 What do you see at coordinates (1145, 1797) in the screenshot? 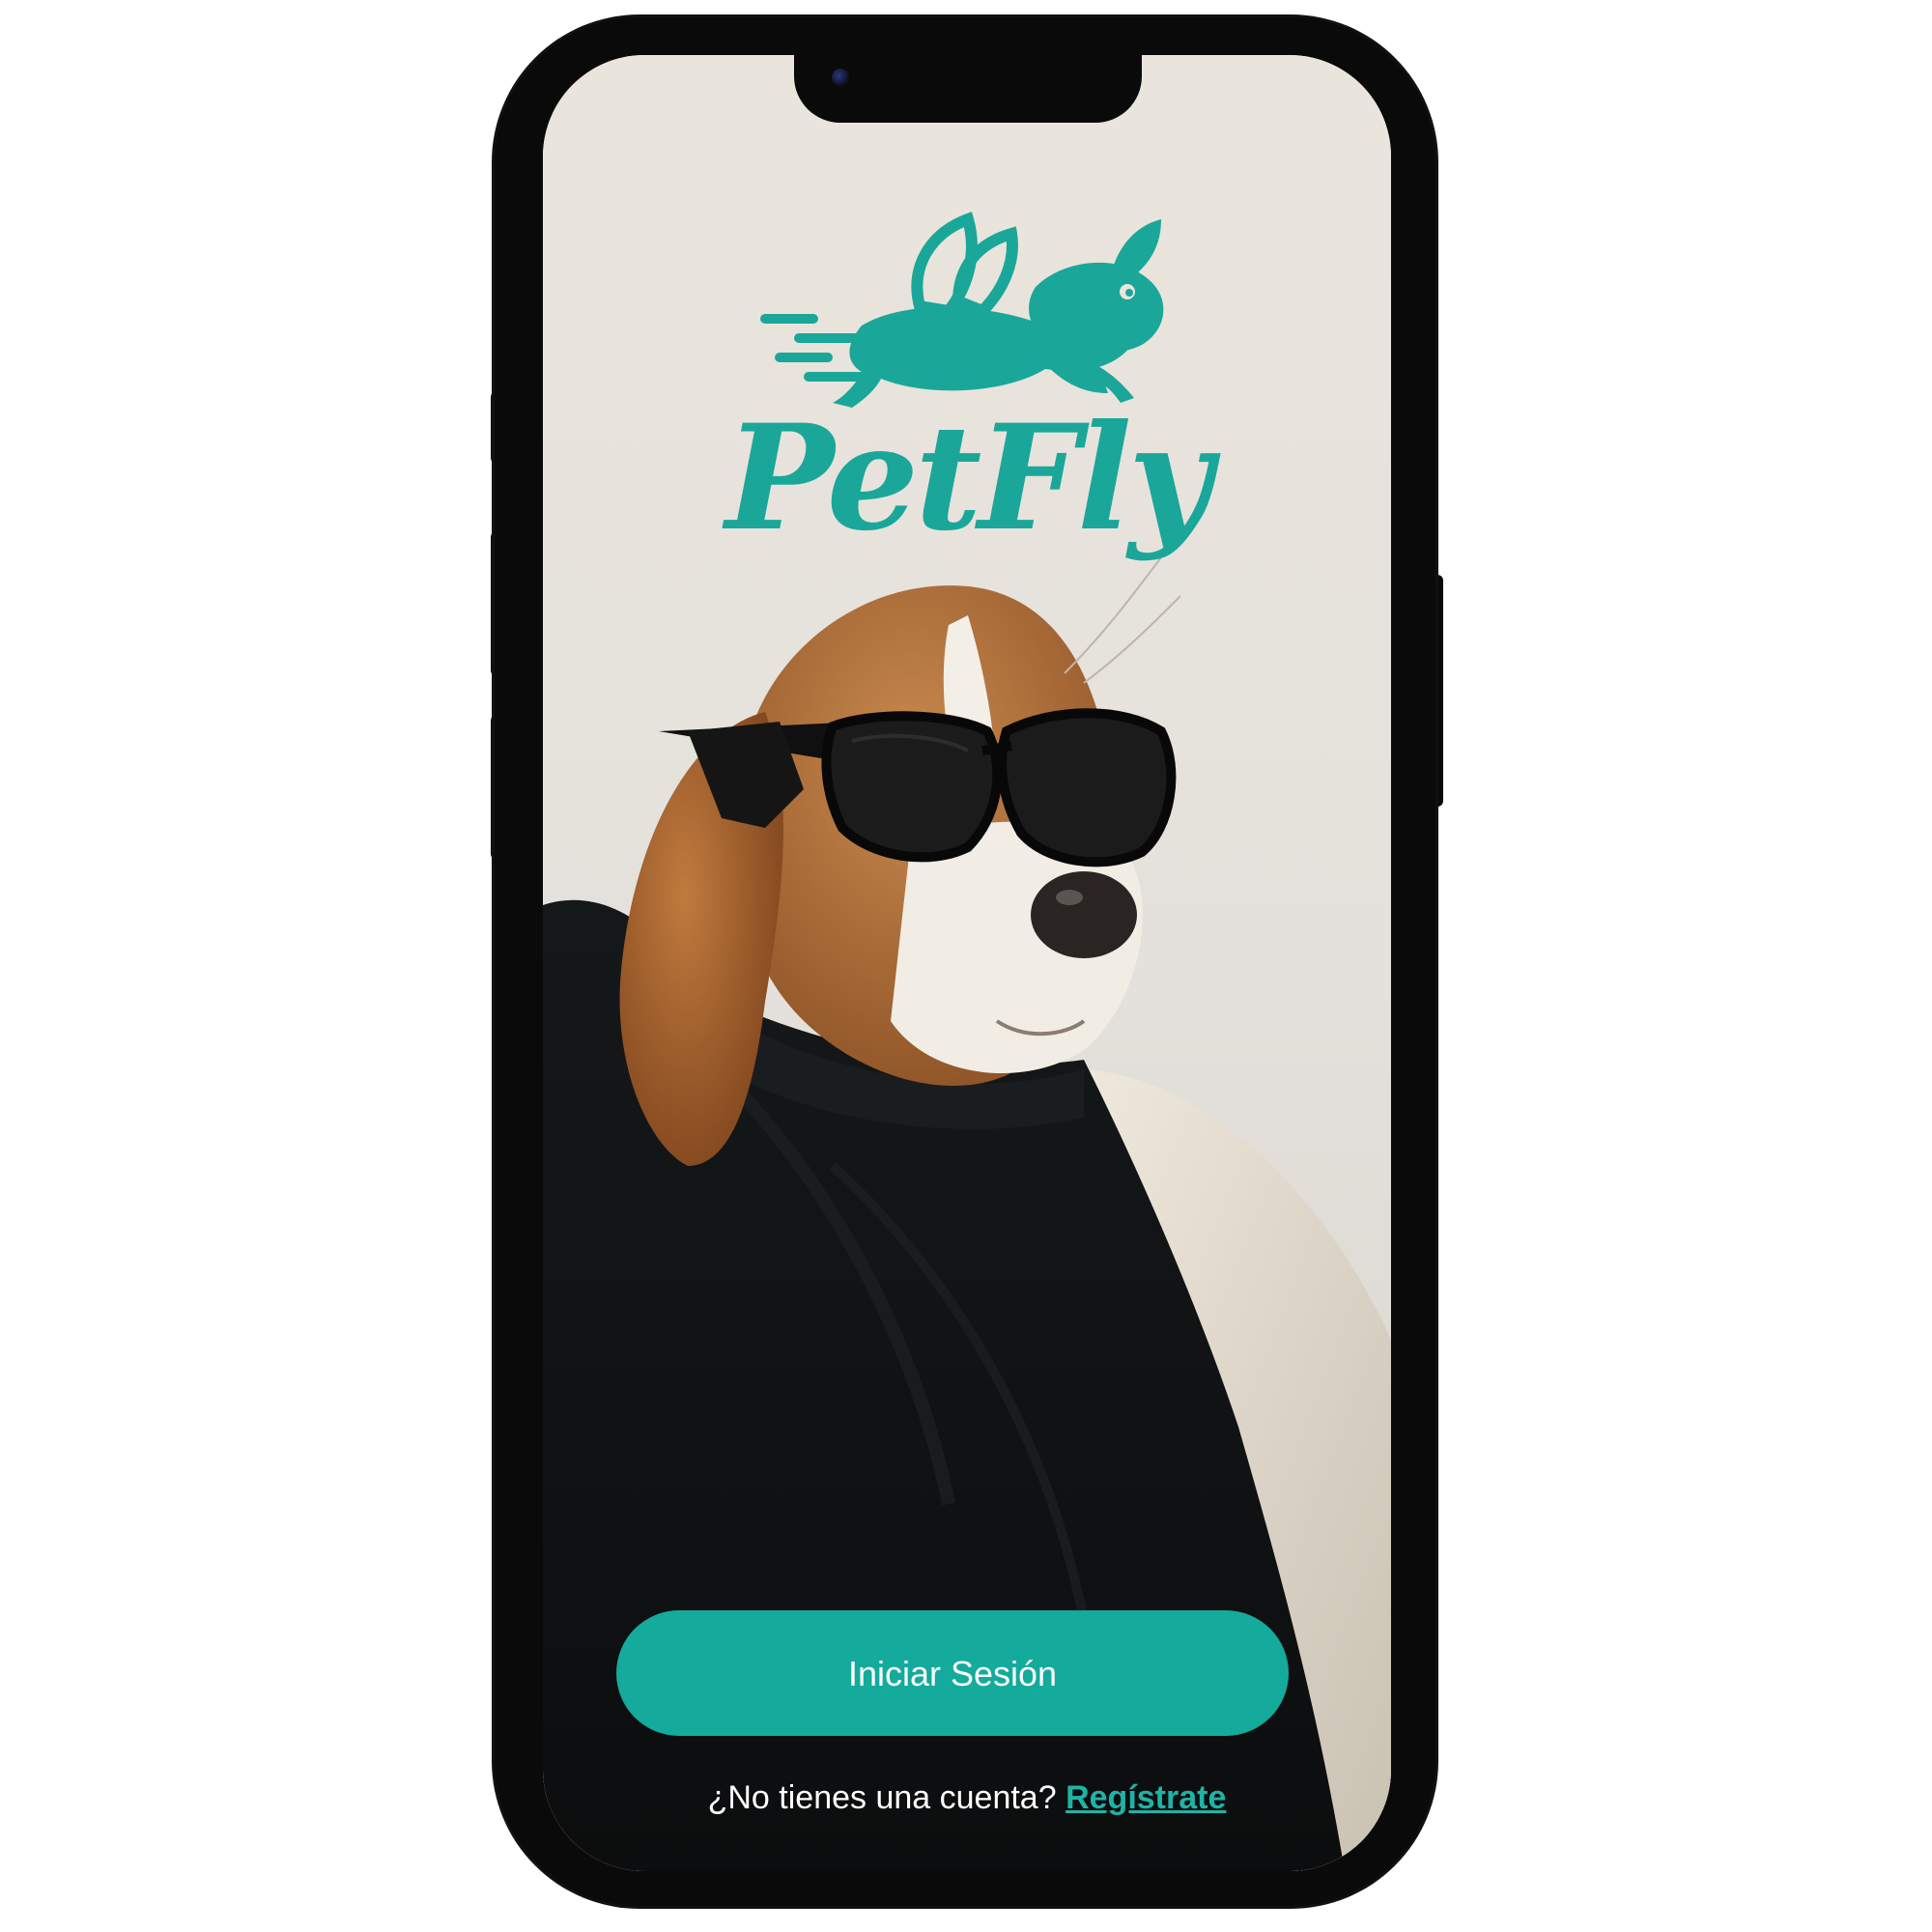
I see `signup-link: Regístrate` at bounding box center [1145, 1797].